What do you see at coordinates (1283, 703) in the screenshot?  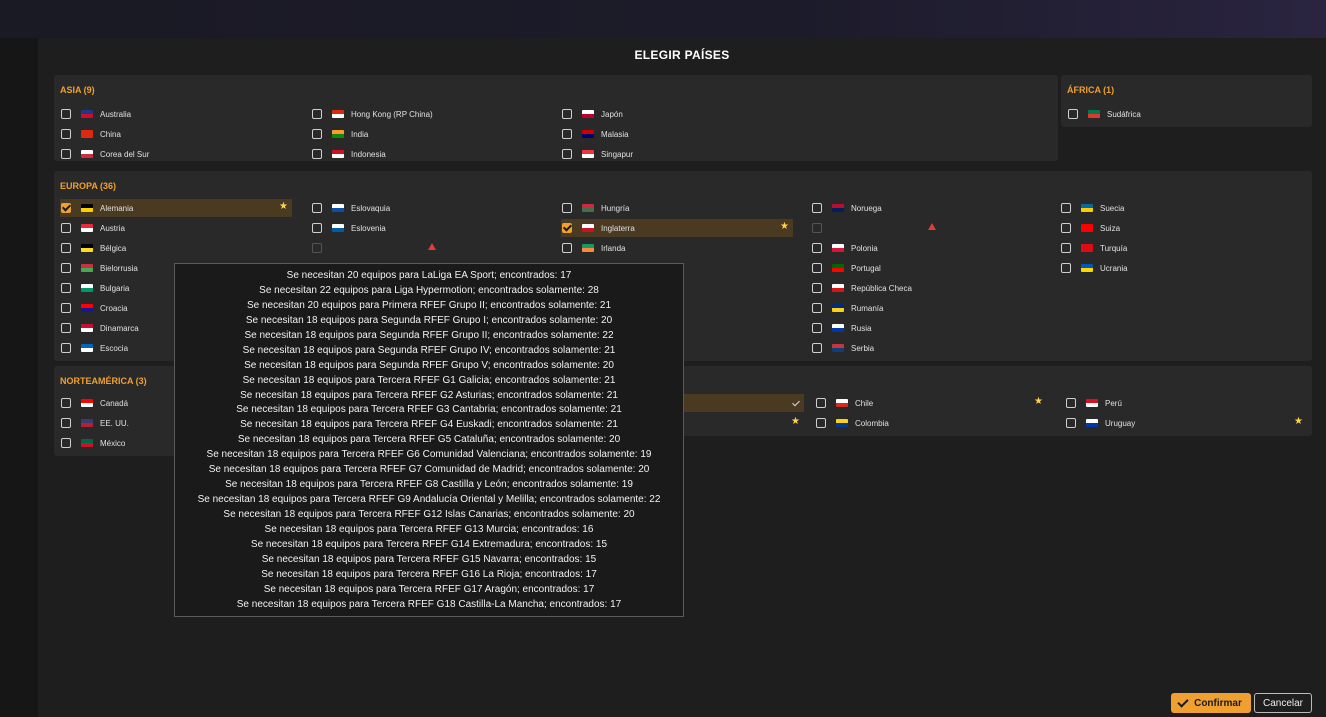 I see `cancel-button: Cancelar` at bounding box center [1283, 703].